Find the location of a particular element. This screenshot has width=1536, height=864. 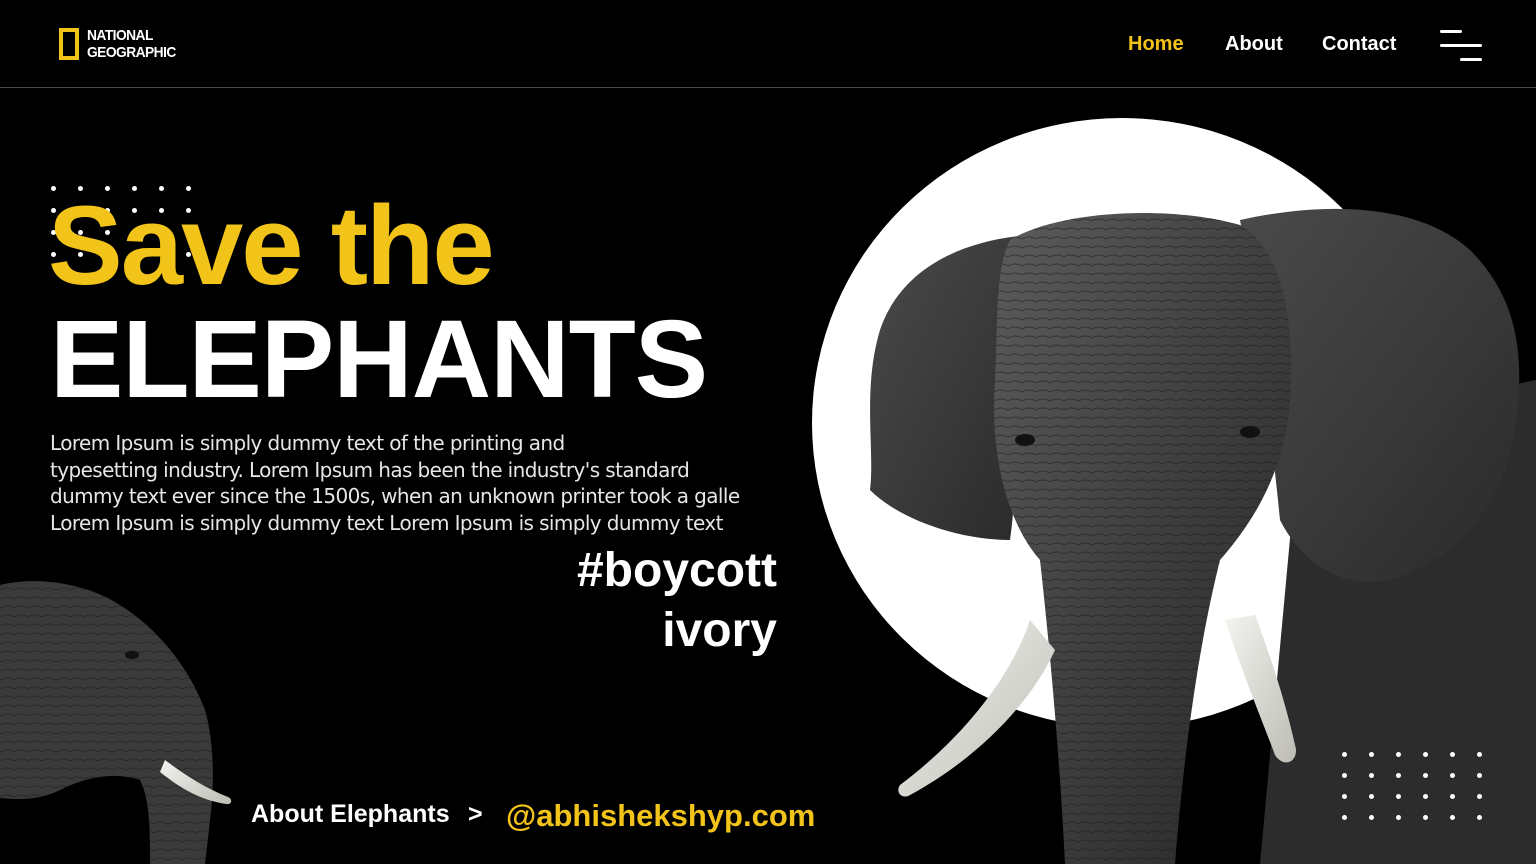

about-elephants-link: About Elephants is located at coordinates (350, 814).